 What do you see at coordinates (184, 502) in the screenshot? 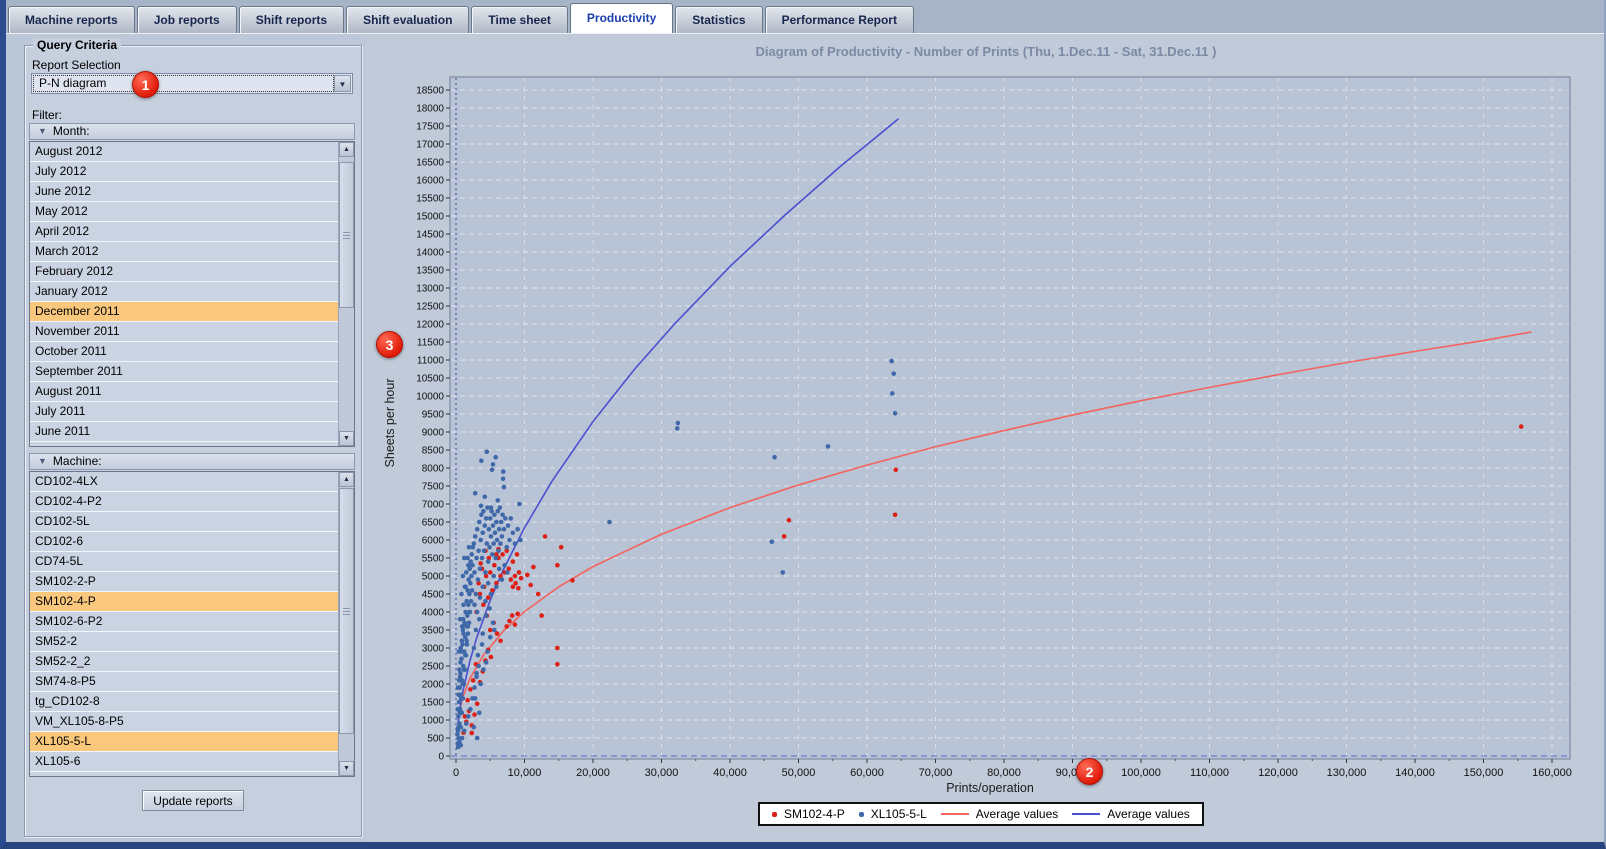
I see `machine-item: CD102-4-P2` at bounding box center [184, 502].